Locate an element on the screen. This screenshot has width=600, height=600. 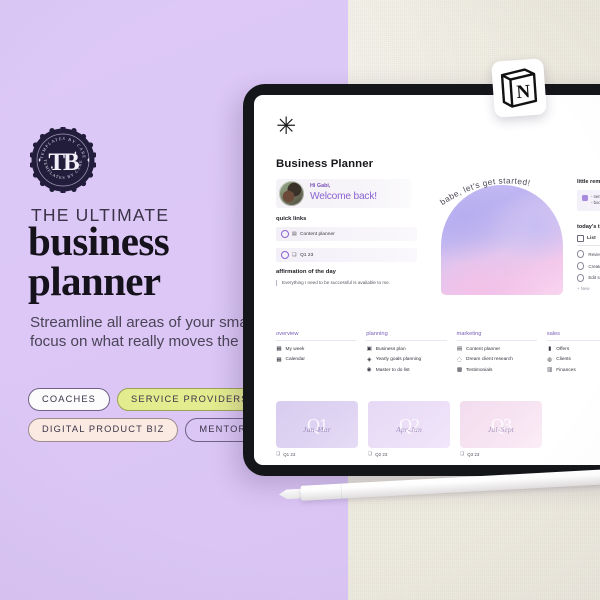
database-glyph-icon: ❏ is located at coordinates (294, 254).